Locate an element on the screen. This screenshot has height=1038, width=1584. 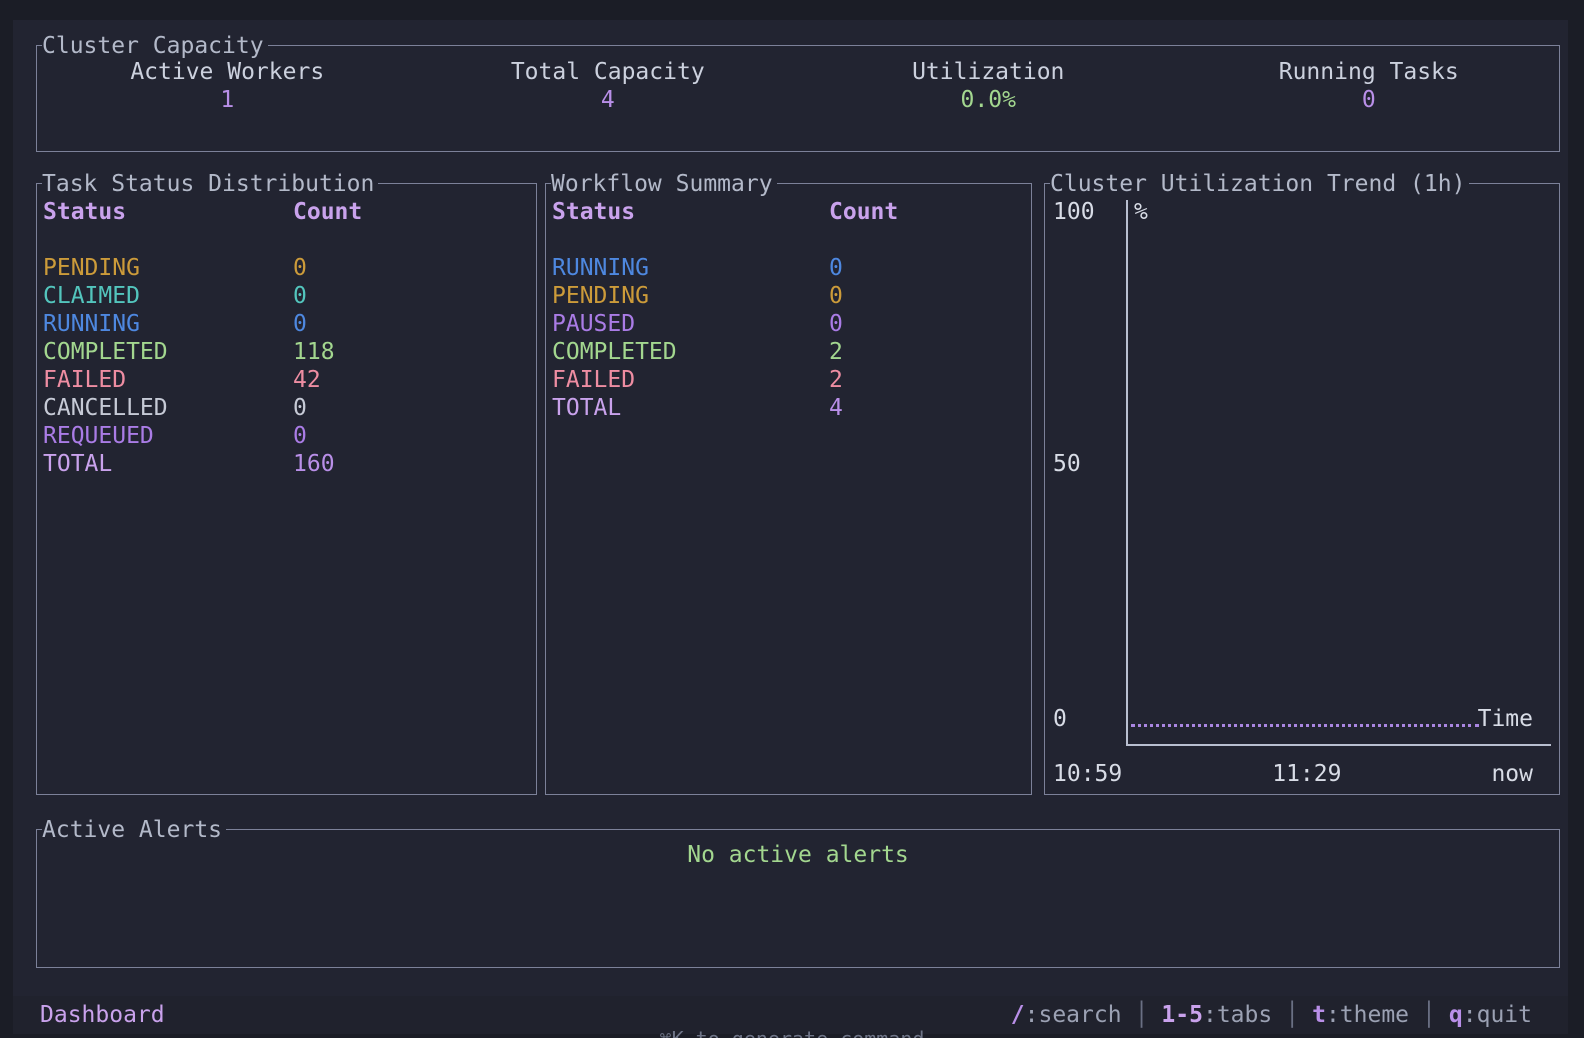
table-row: FAILED 2 is located at coordinates (791, 380).